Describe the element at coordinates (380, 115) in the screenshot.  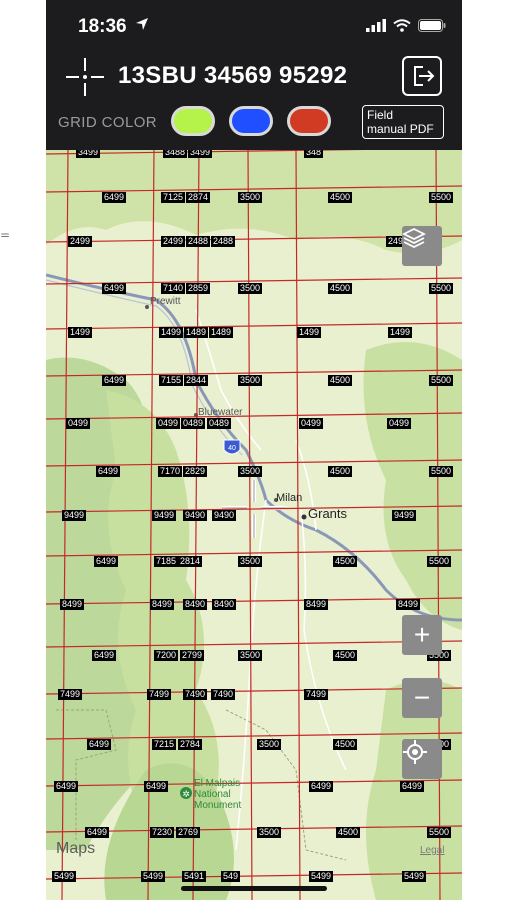
I see `pdf-button-line1: Field` at that location.